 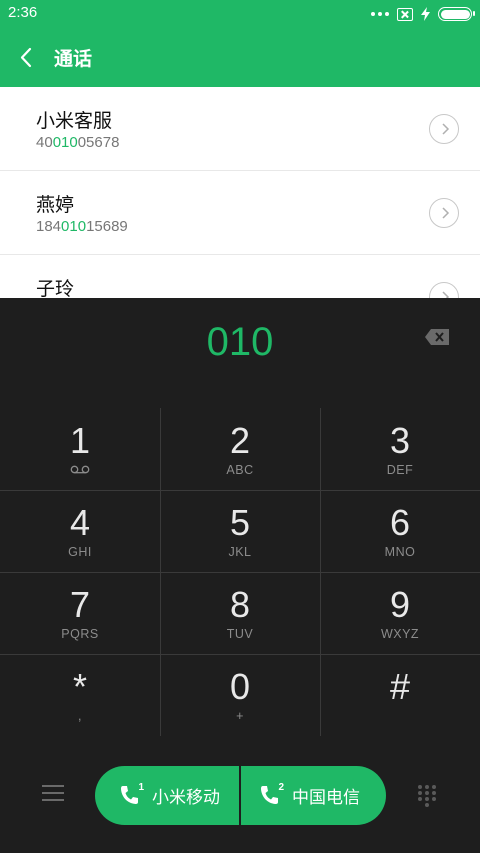 I want to click on backspace-button, so click(x=437, y=337).